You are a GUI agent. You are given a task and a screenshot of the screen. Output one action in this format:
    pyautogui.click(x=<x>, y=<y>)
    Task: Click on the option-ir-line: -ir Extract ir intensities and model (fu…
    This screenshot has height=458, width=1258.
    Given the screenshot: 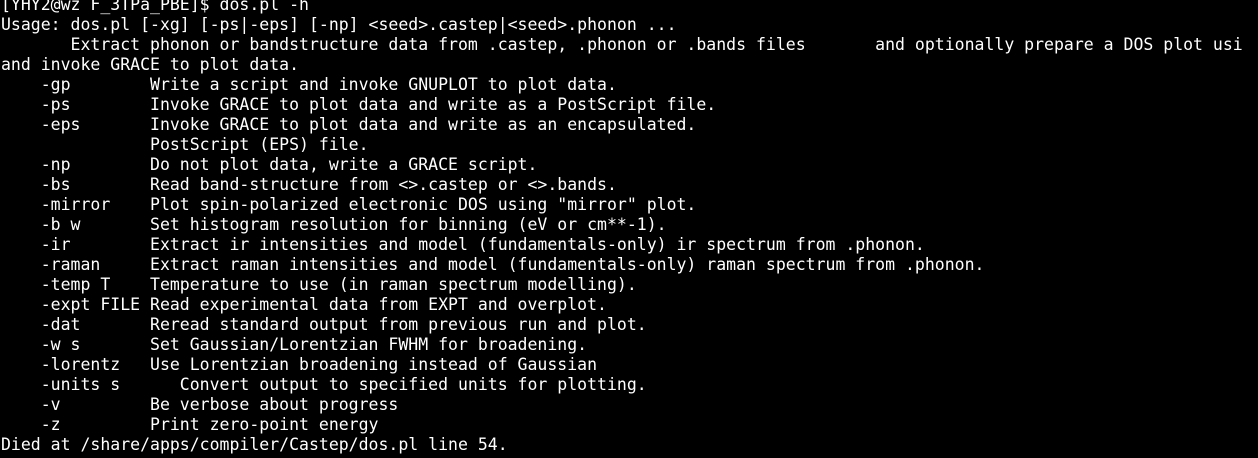 What is the action you would take?
    pyautogui.click(x=463, y=244)
    